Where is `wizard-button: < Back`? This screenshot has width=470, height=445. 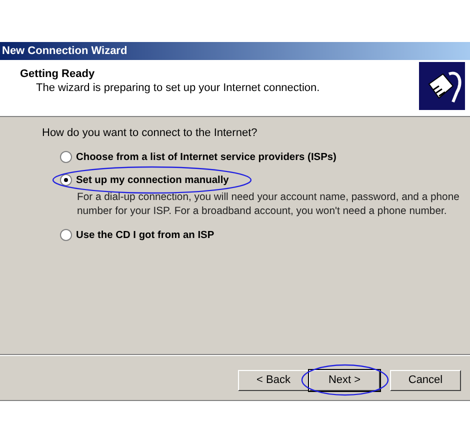
wizard-button: < Back is located at coordinates (273, 380).